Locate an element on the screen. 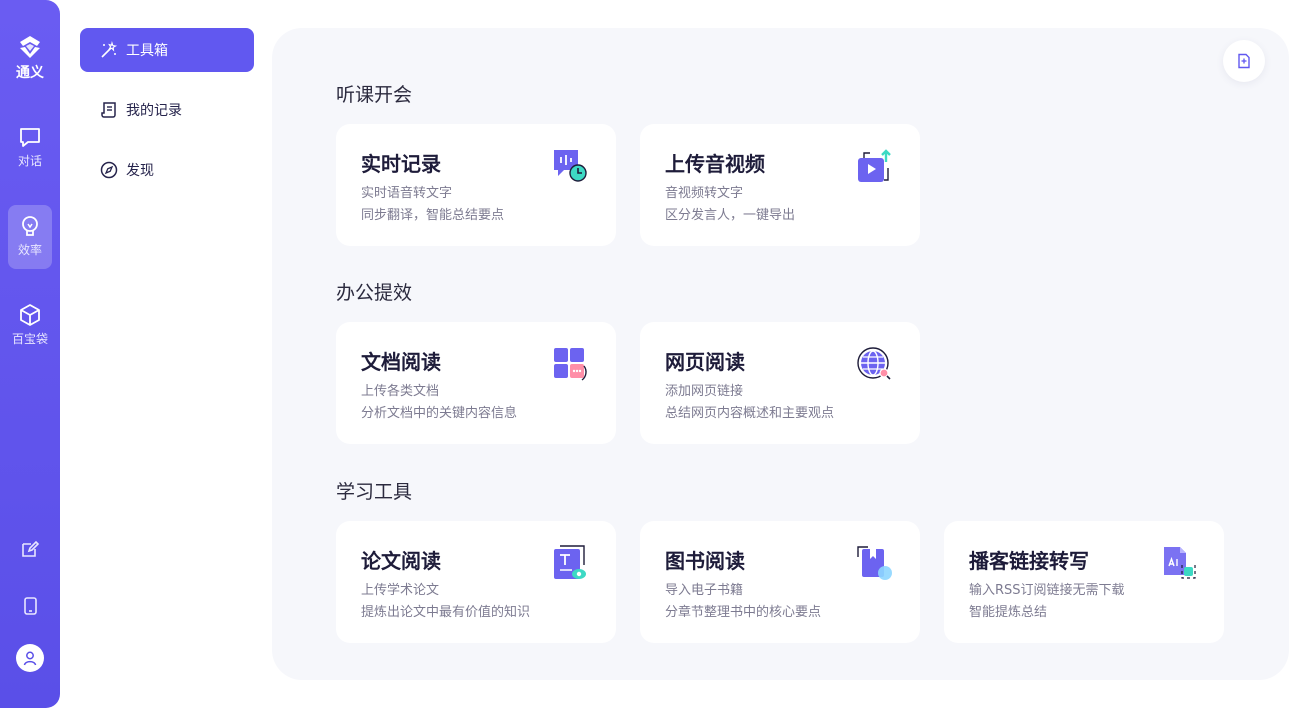  rail-item-efficiency: 效率 is located at coordinates (30, 237).